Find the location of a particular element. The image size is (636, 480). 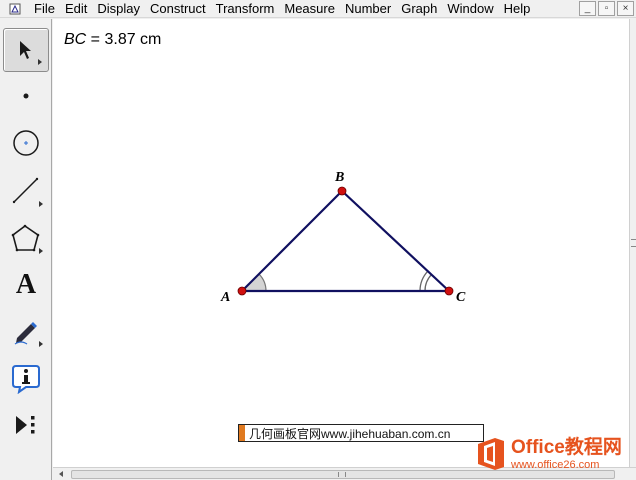

point-a is located at coordinates (242, 291).